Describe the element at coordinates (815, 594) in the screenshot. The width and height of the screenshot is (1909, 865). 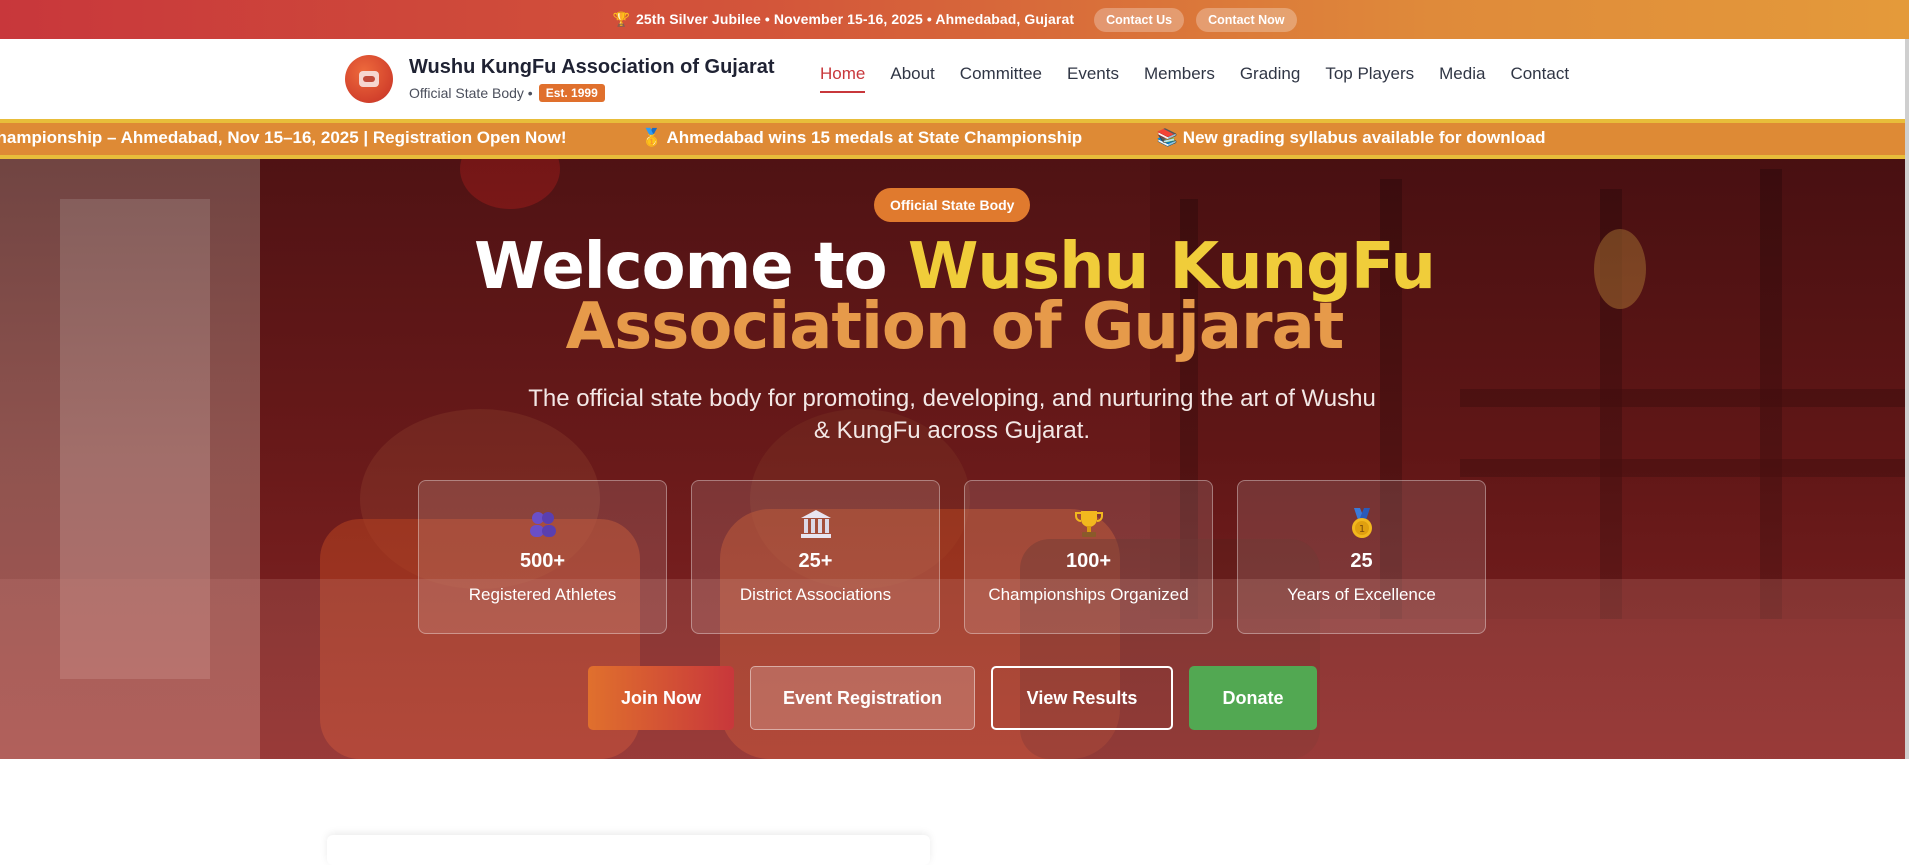
I see `stat-label: District Associations` at that location.